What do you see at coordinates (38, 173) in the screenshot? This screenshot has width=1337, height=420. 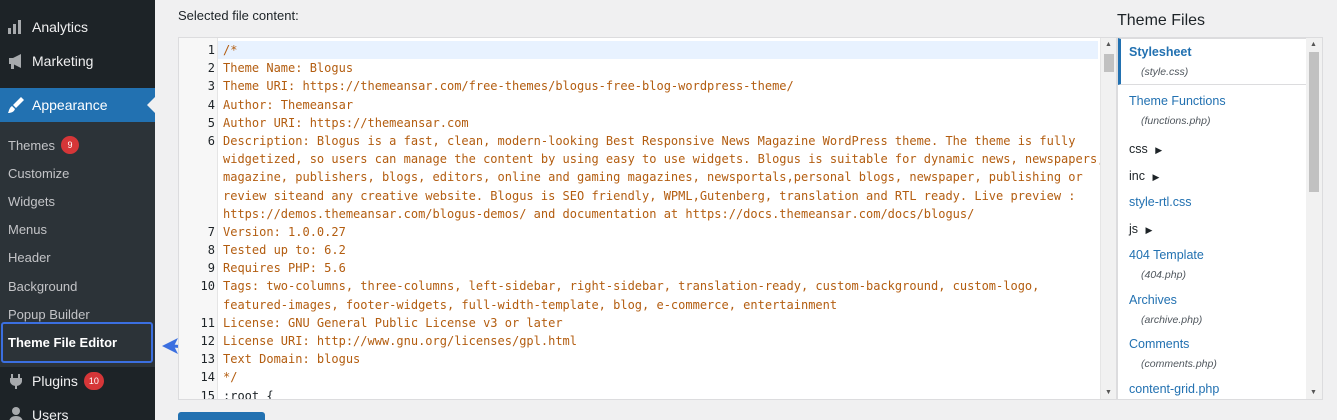 I see `submenu-item-customize: Customize` at bounding box center [38, 173].